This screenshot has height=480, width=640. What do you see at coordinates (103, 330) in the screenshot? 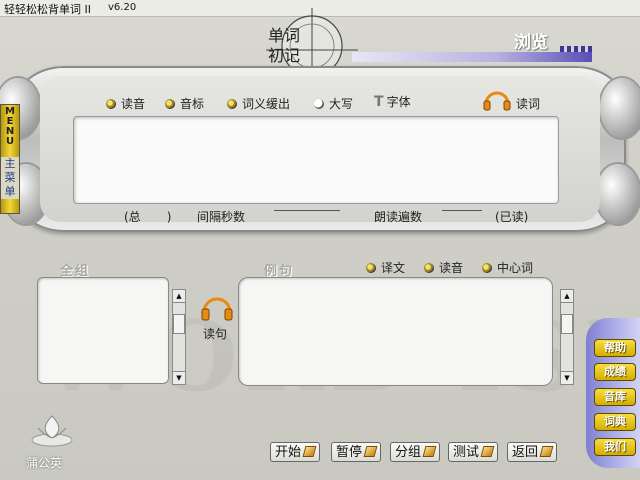
I see `group-list` at bounding box center [103, 330].